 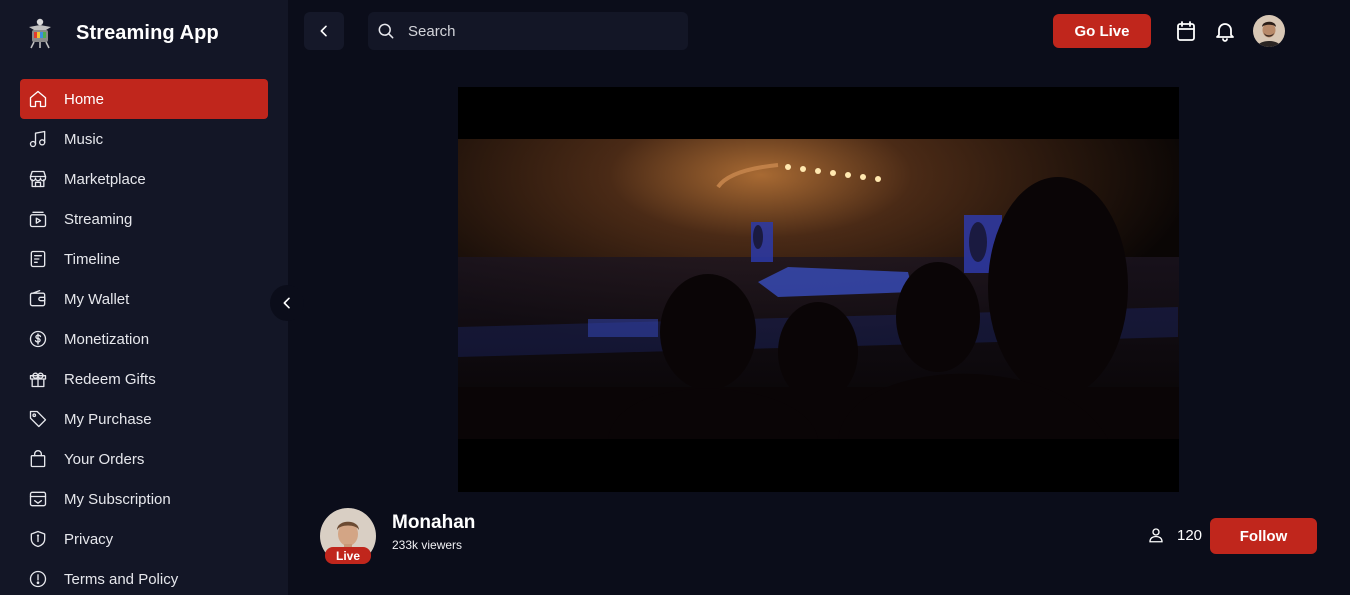 What do you see at coordinates (433, 523) in the screenshot?
I see `streamer-name: Monahan` at bounding box center [433, 523].